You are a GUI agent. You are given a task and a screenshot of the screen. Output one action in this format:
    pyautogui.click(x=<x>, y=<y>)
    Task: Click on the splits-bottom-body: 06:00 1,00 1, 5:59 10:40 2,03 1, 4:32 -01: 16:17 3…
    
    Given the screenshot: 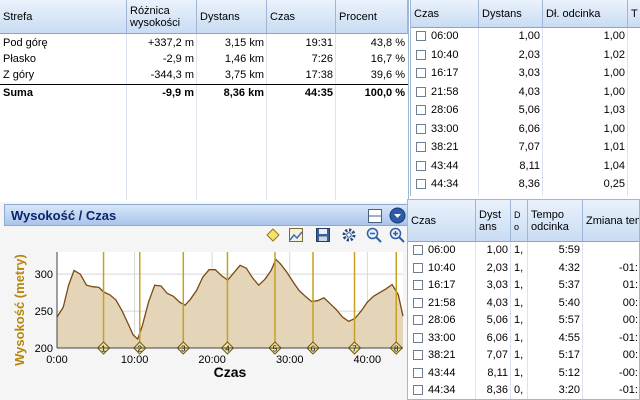 What is the action you would take?
    pyautogui.click(x=523, y=320)
    